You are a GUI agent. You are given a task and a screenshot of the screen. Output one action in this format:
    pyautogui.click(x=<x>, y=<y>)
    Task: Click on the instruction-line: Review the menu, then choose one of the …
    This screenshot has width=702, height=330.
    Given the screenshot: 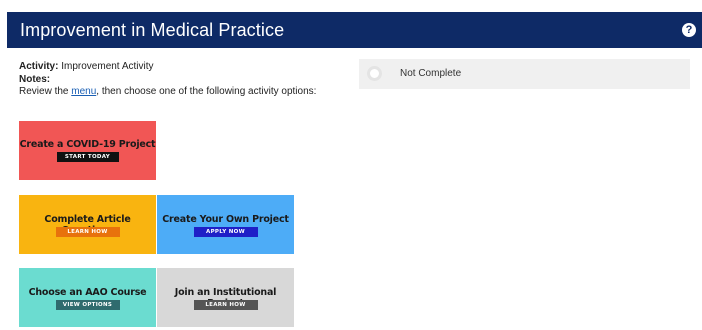 What is the action you would take?
    pyautogui.click(x=167, y=92)
    